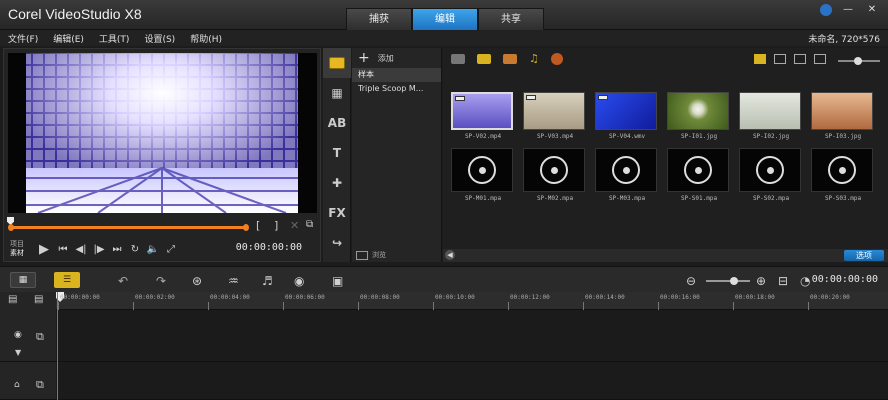  I want to click on mark-in-button: [, so click(258, 225).